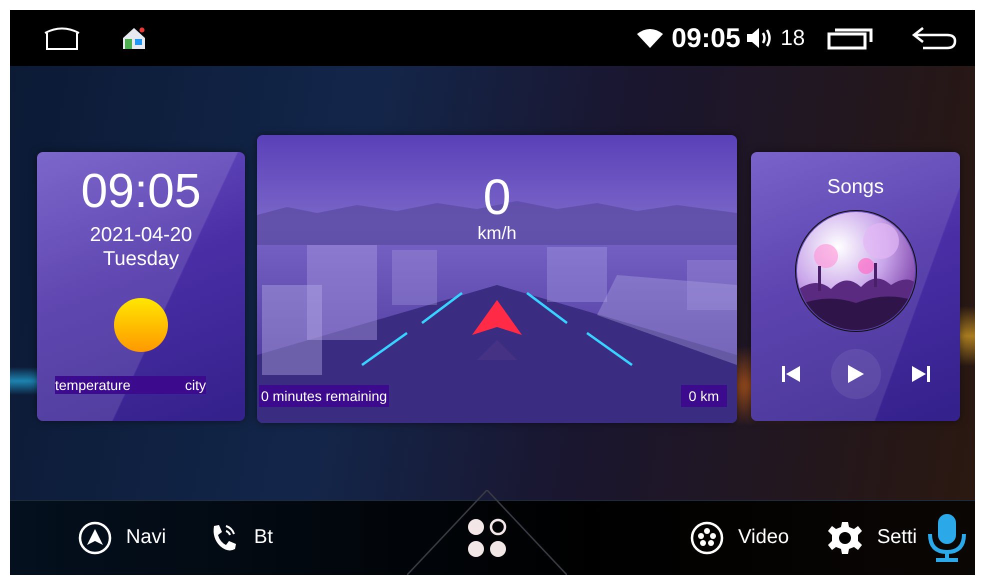 The image size is (981, 579). What do you see at coordinates (792, 38) in the screenshot?
I see `volume-level: 18` at bounding box center [792, 38].